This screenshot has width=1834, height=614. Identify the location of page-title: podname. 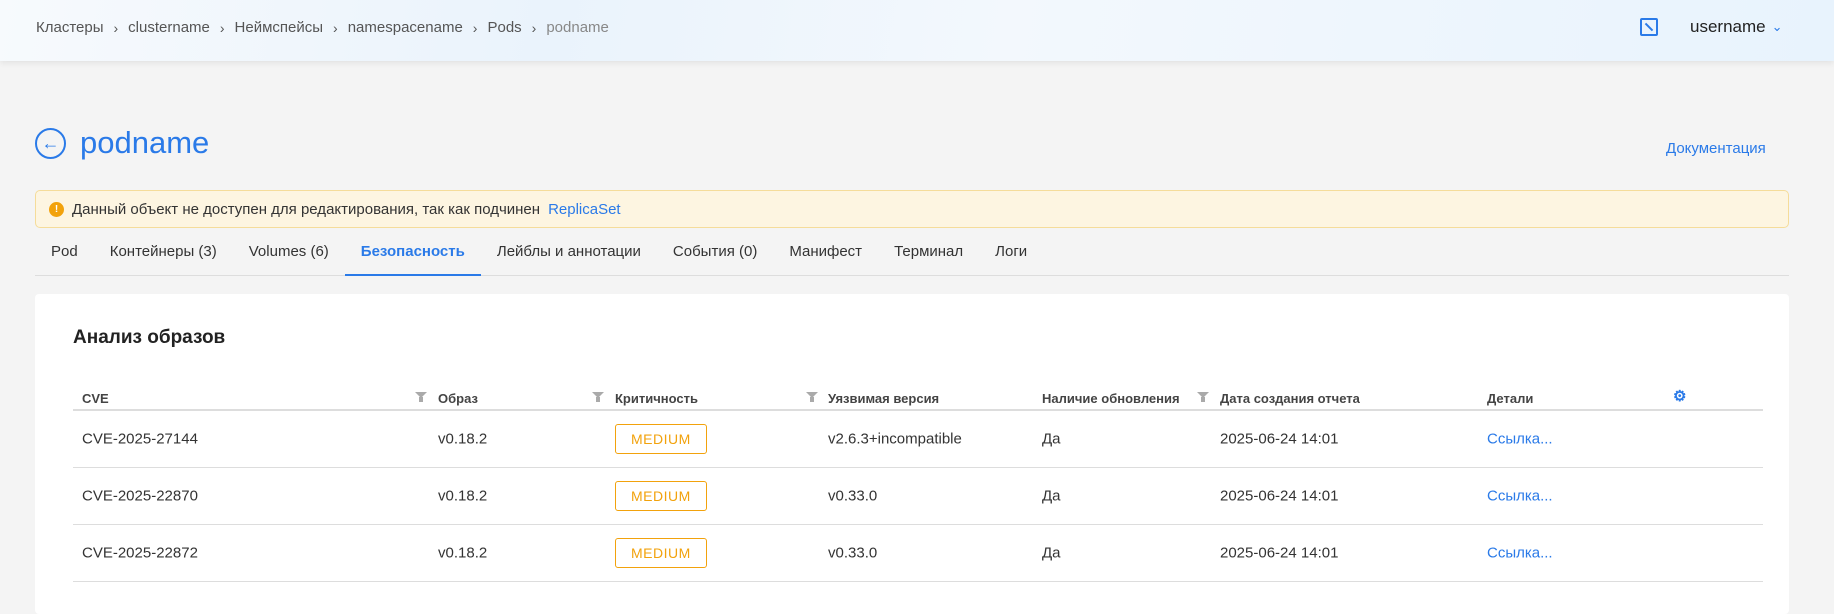
(145, 142).